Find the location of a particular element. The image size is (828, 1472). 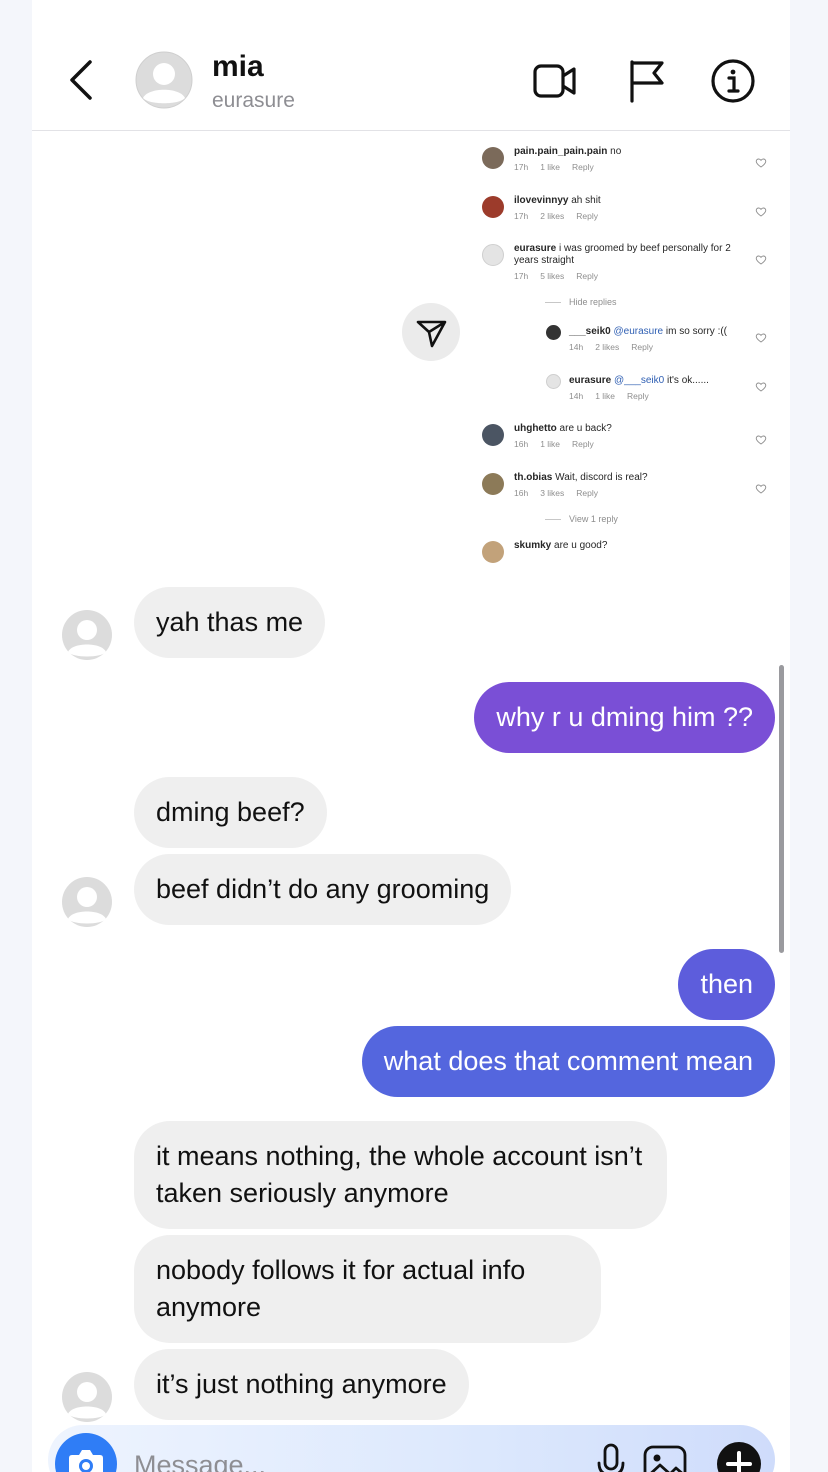

comment-mention: @___seik0 is located at coordinates (639, 380).